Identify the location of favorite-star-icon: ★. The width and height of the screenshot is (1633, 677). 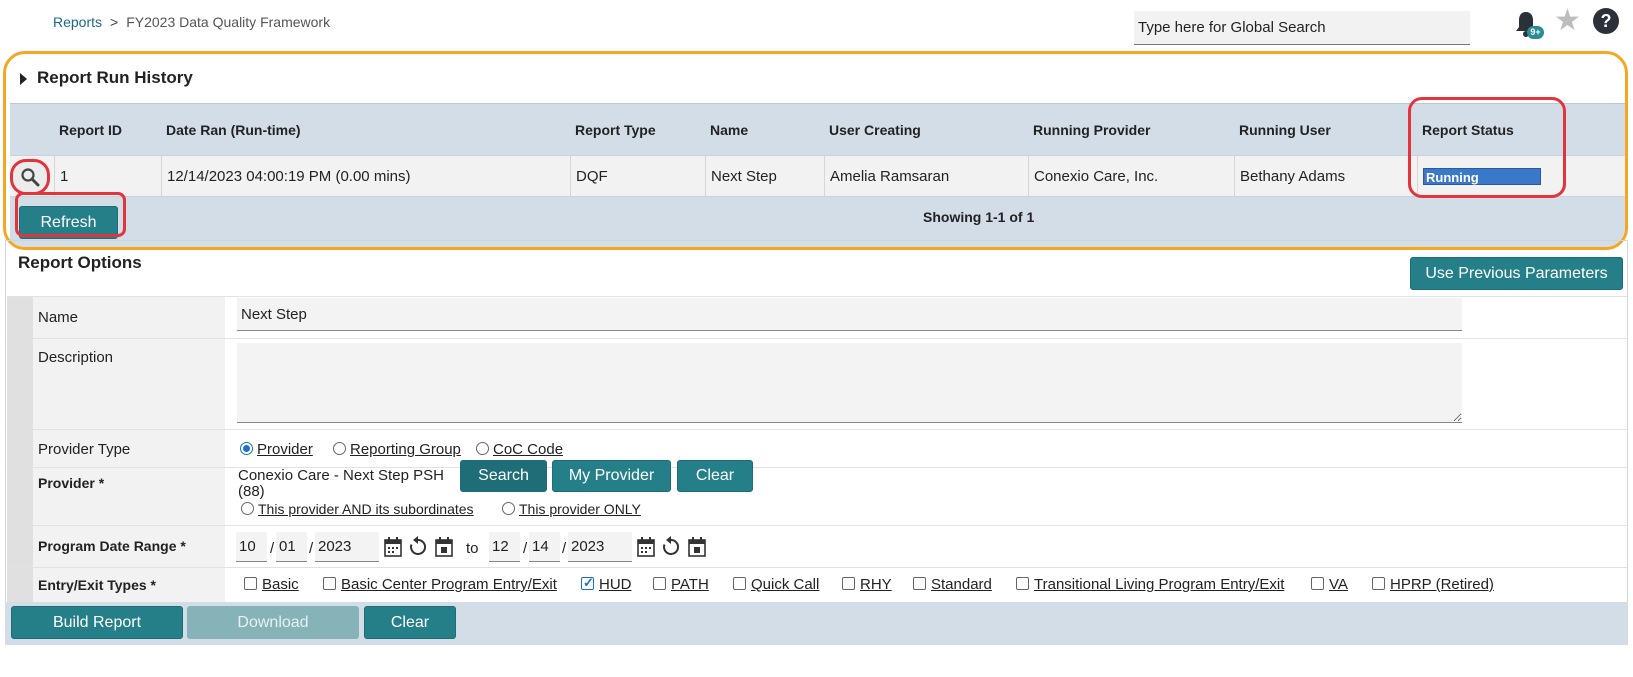
(1567, 21).